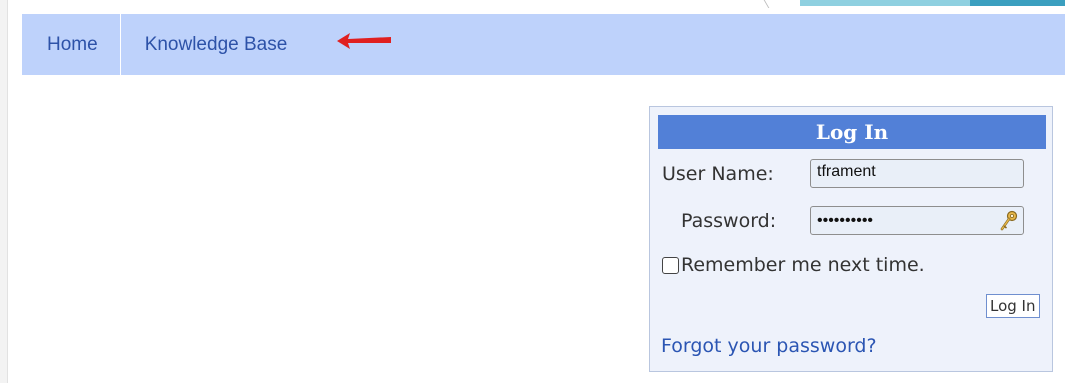  Describe the element at coordinates (364, 41) in the screenshot. I see `red-arrow-icon` at that location.